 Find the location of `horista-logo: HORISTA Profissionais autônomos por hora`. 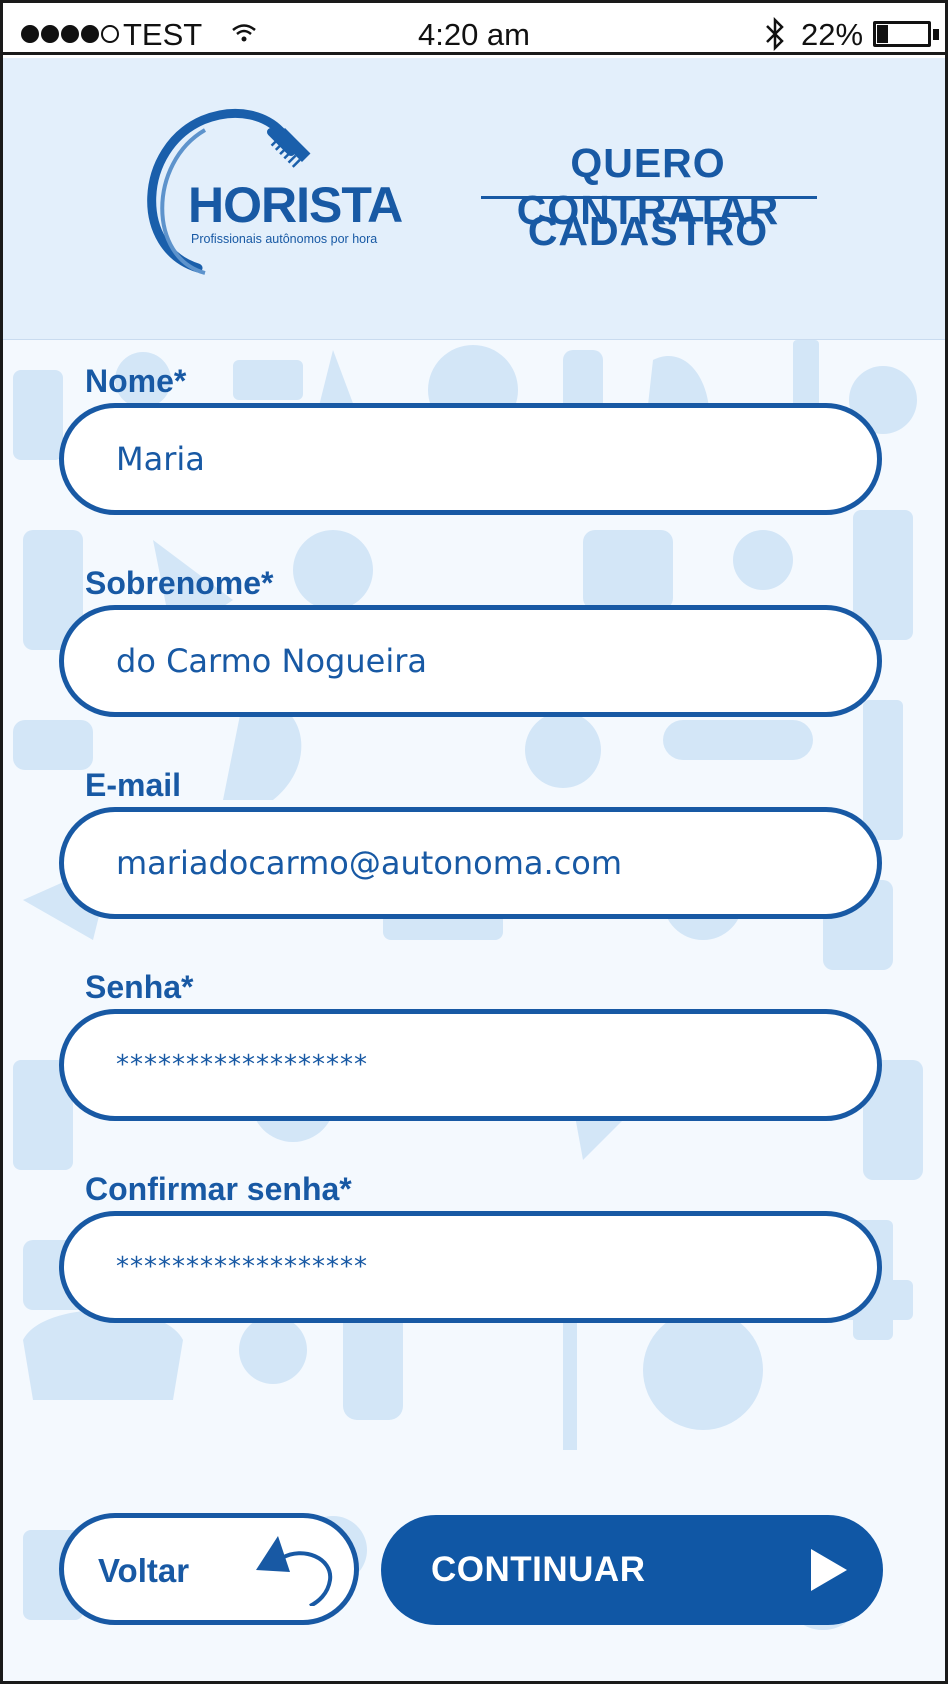

horista-logo: HORISTA Profissionais autônomos por hora is located at coordinates (273, 198).